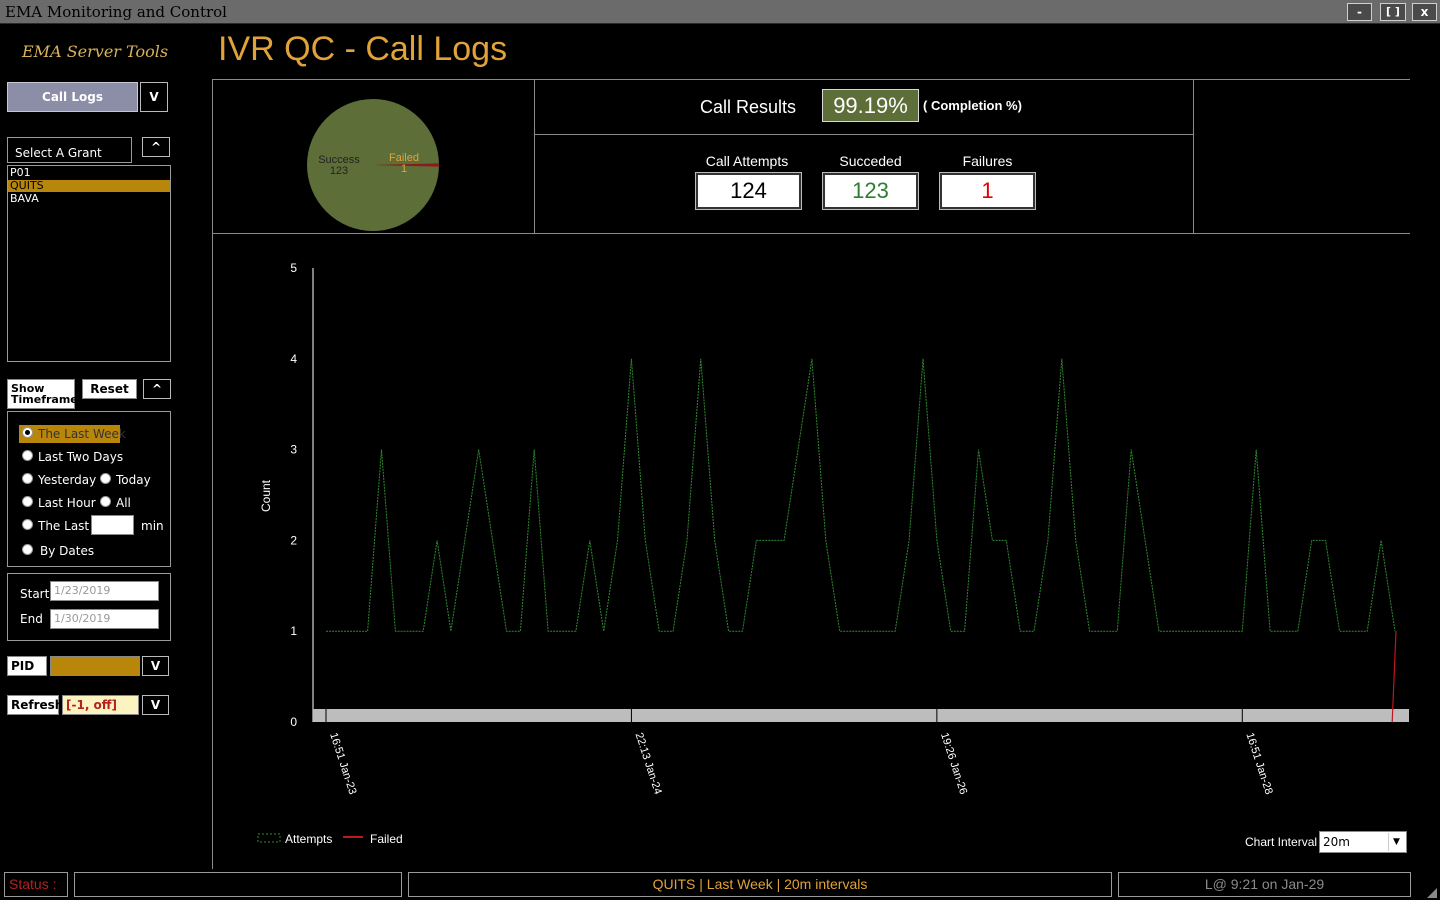 This screenshot has height=900, width=1440. I want to click on title-bar: EMA Monitoring and Control - [ ] x, so click(720, 12).